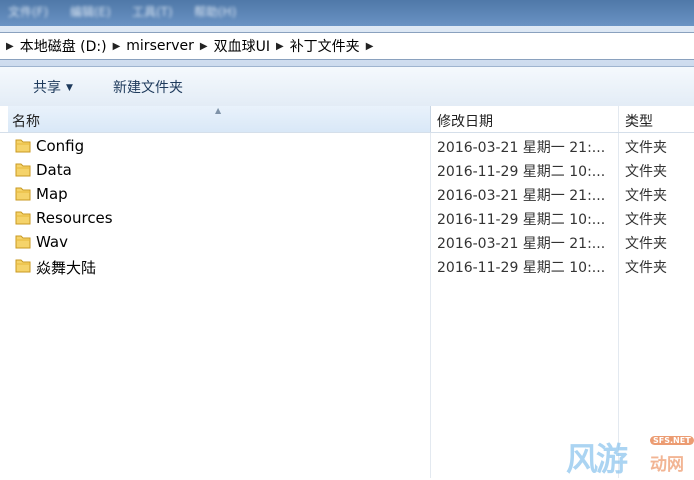 The height and width of the screenshot is (480, 694). I want to click on column-header-date: 修改日期, so click(465, 121).